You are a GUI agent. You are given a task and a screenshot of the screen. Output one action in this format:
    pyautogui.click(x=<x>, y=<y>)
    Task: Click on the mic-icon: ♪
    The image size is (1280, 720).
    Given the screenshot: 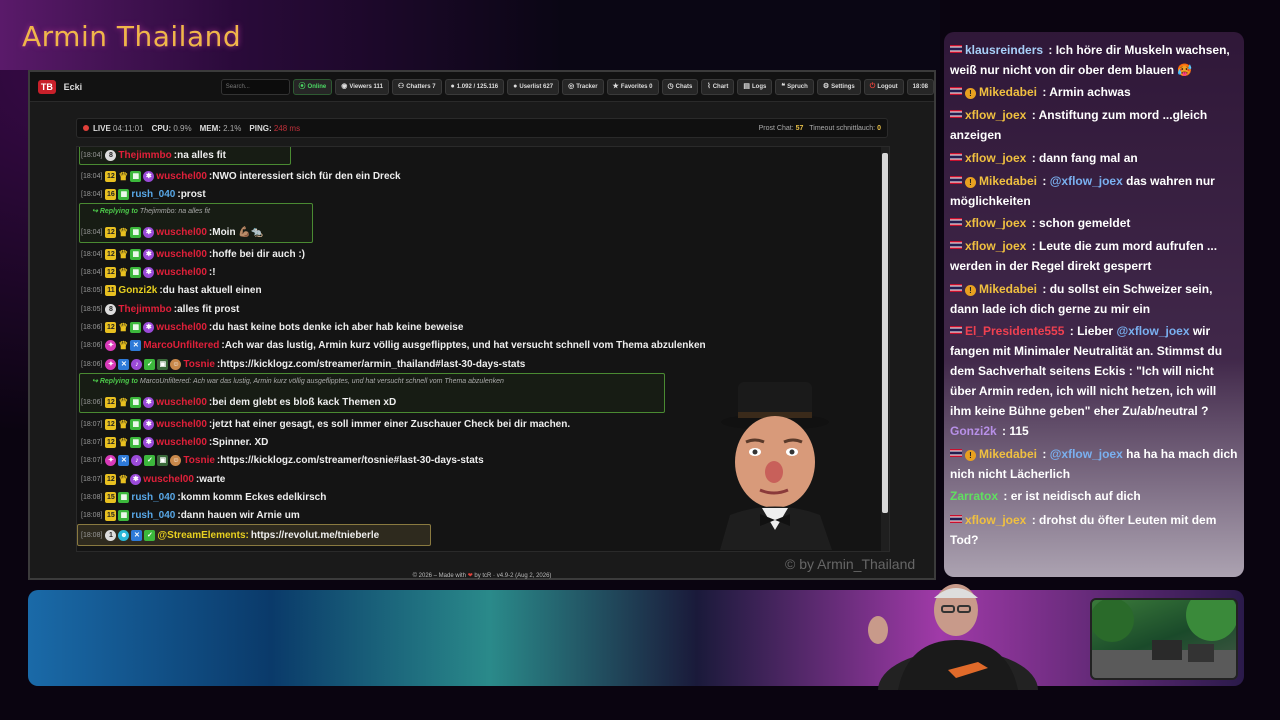 What is the action you would take?
    pyautogui.click(x=137, y=364)
    